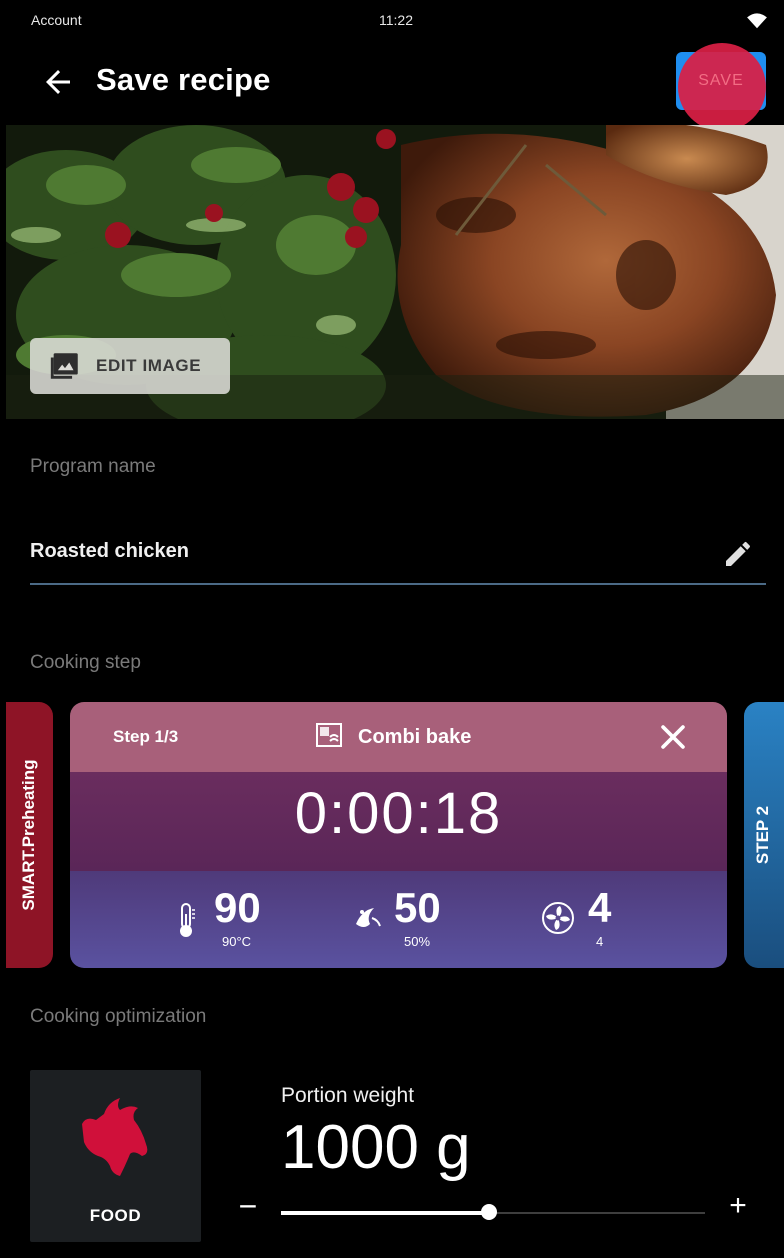  Describe the element at coordinates (64, 366) in the screenshot. I see `image-icon` at that location.